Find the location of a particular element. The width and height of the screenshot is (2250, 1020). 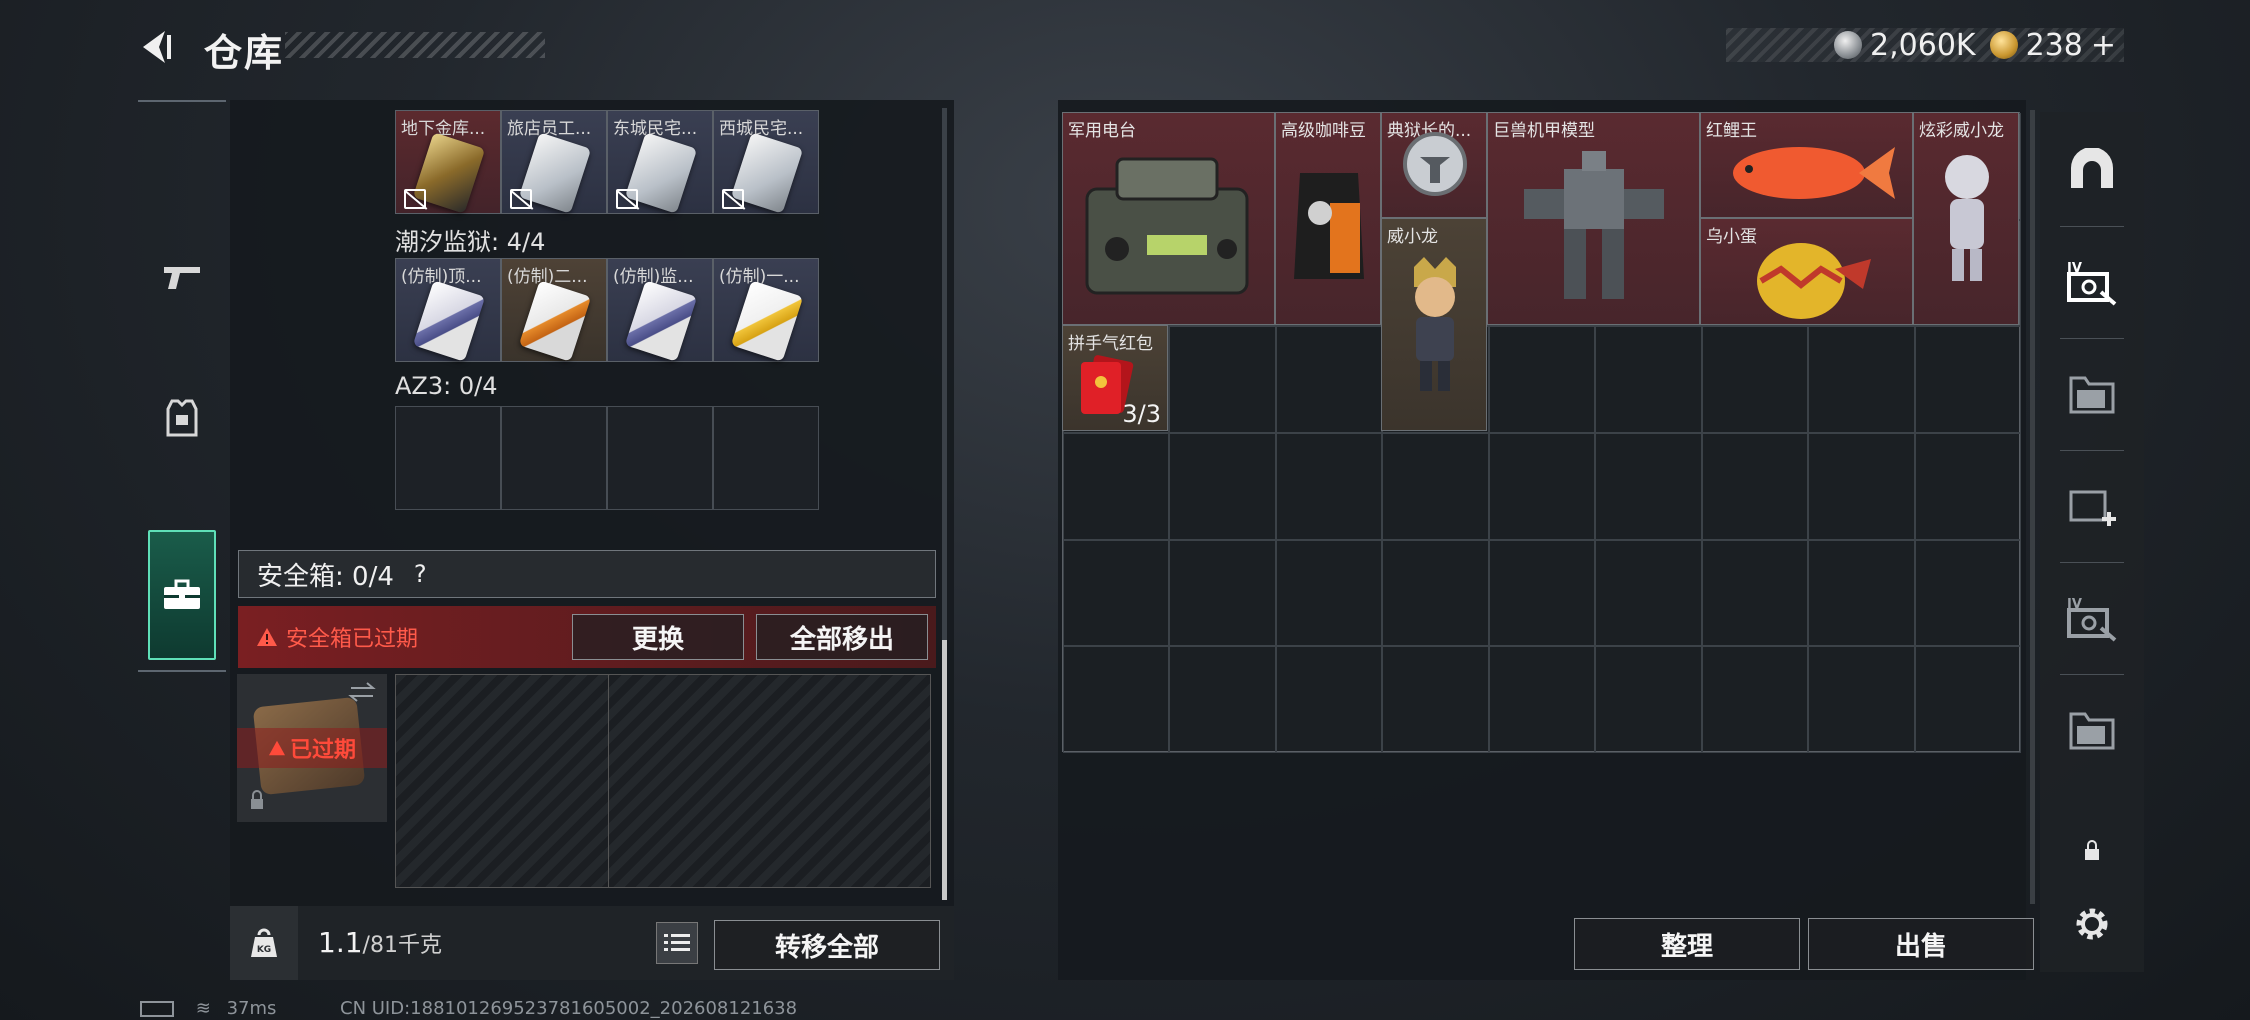

battery-icon is located at coordinates (157, 1009).